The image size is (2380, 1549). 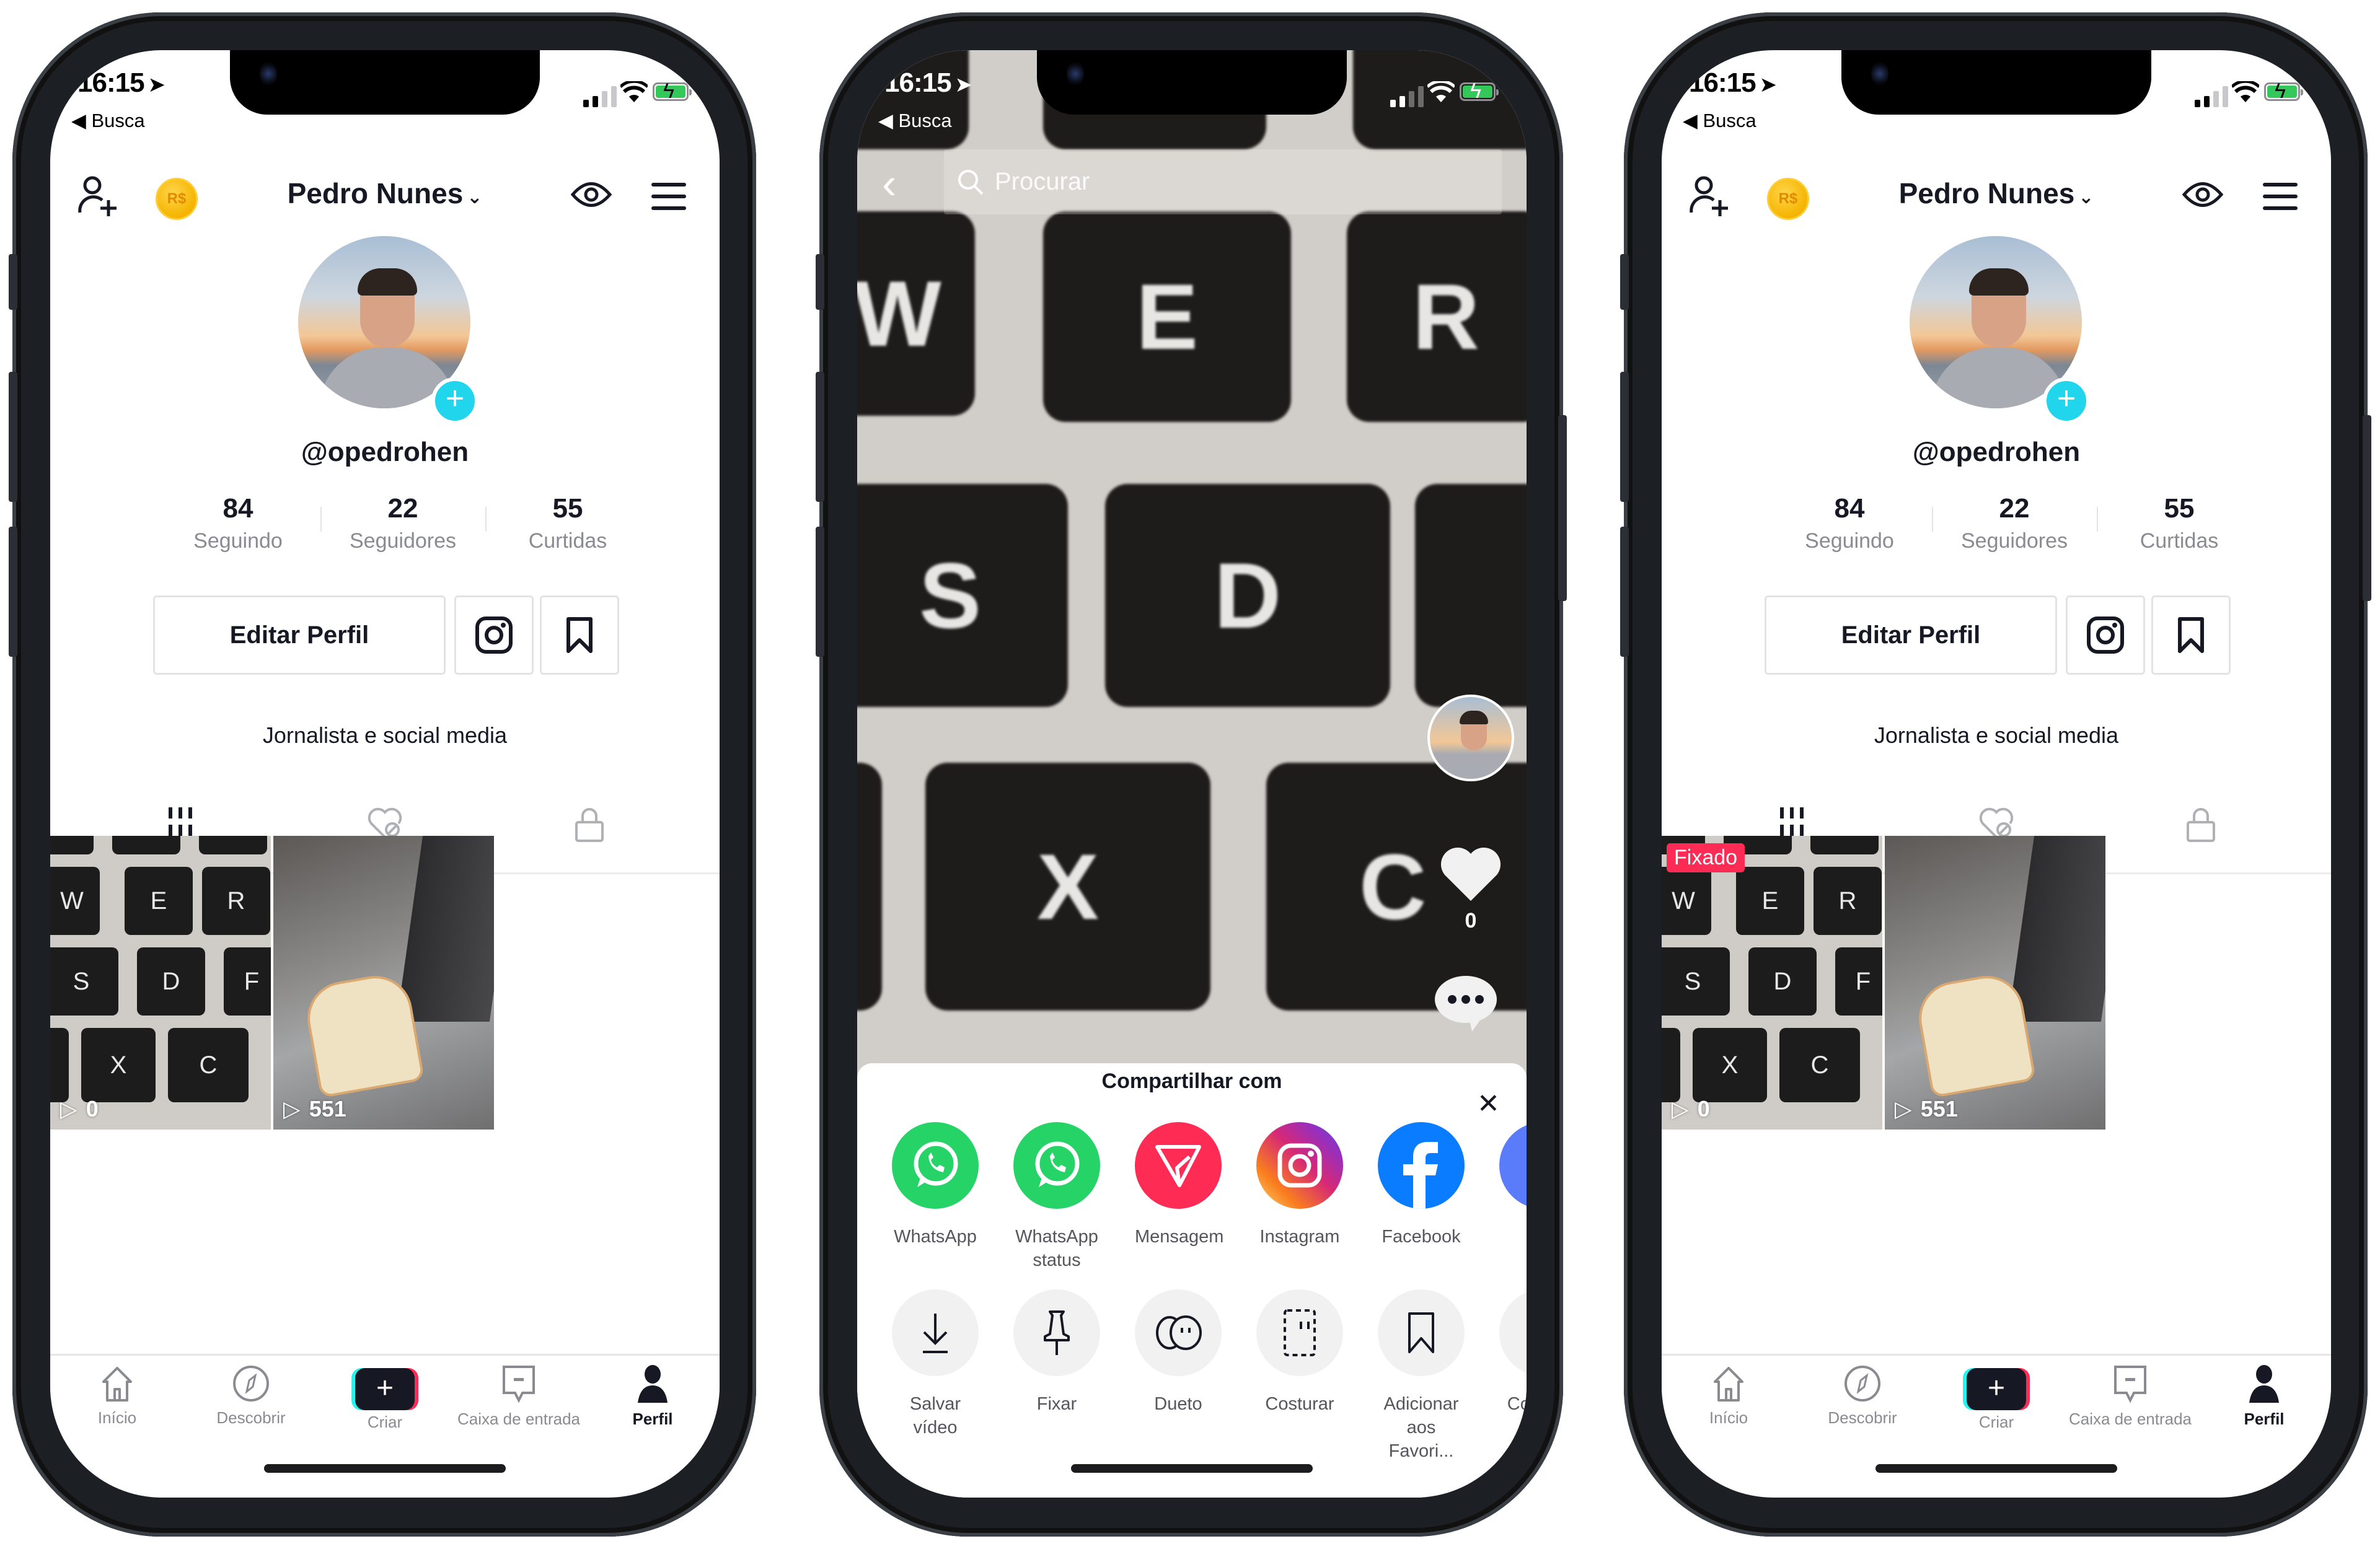 I want to click on action-stitch: Costurar, so click(x=1299, y=1376).